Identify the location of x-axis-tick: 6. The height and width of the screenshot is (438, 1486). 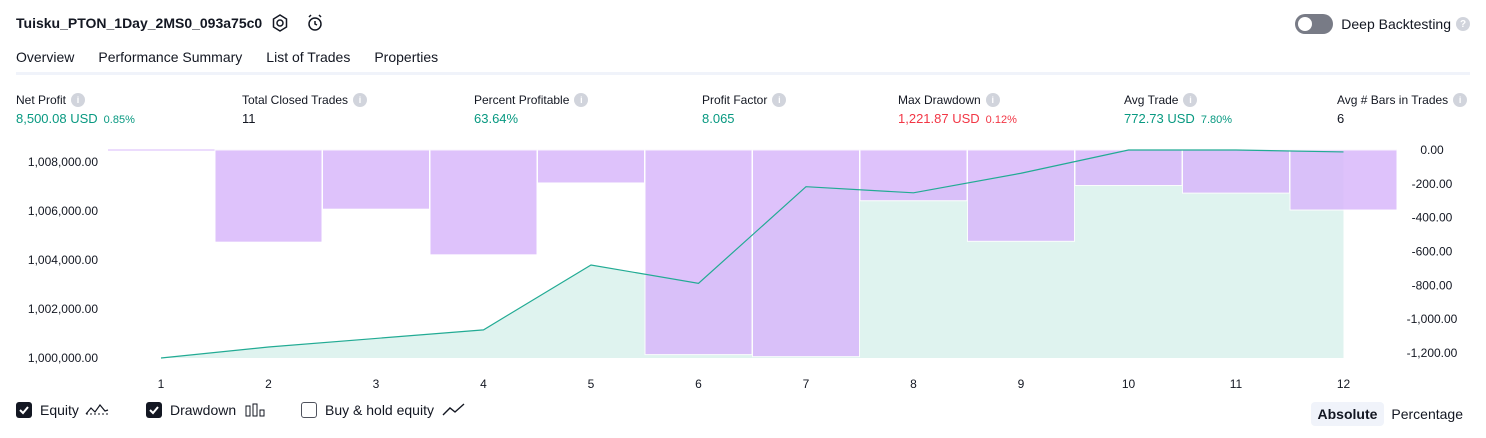
(698, 384).